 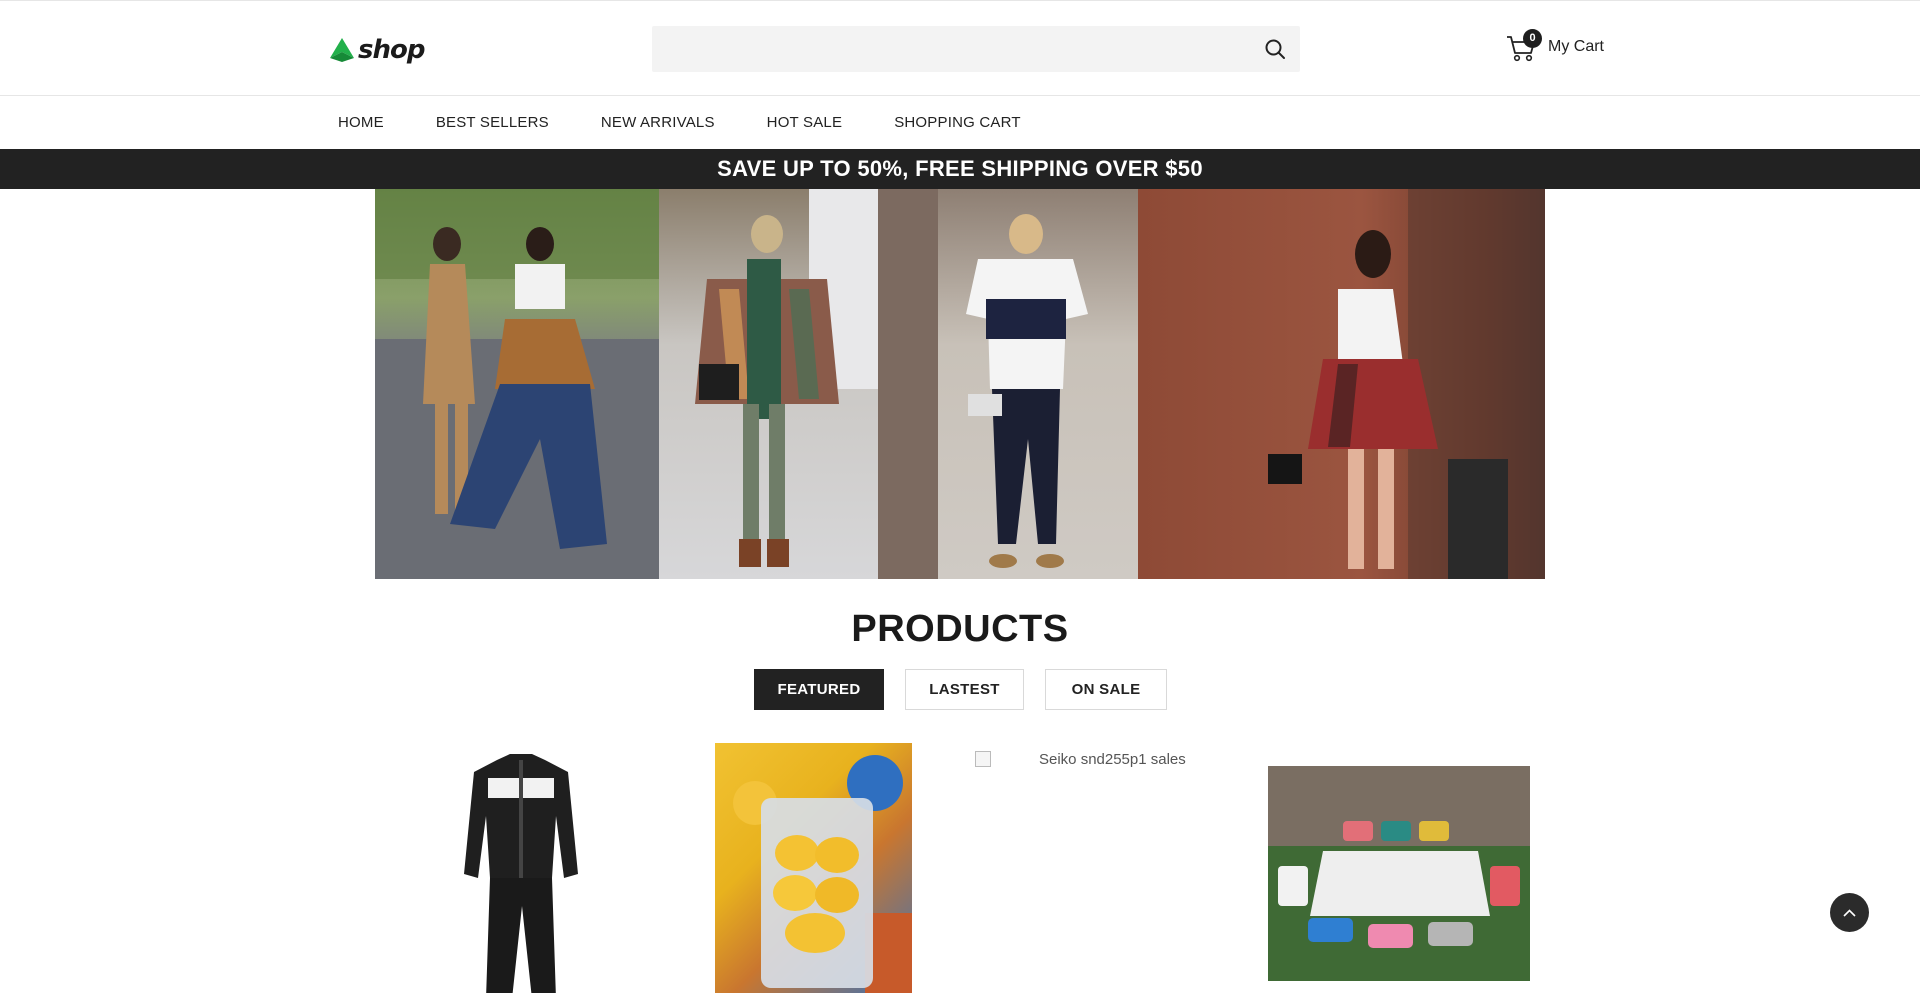 I want to click on search-button, so click(x=1275, y=49).